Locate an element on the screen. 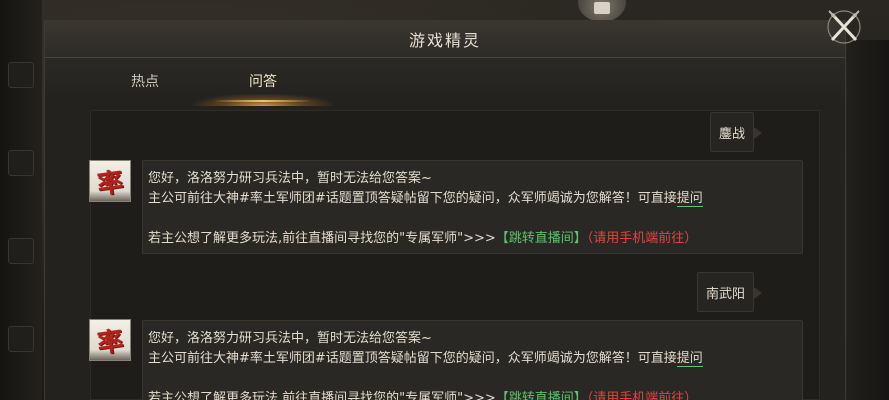 The image size is (889, 400). tab-qa-label: 问答 is located at coordinates (263, 82).